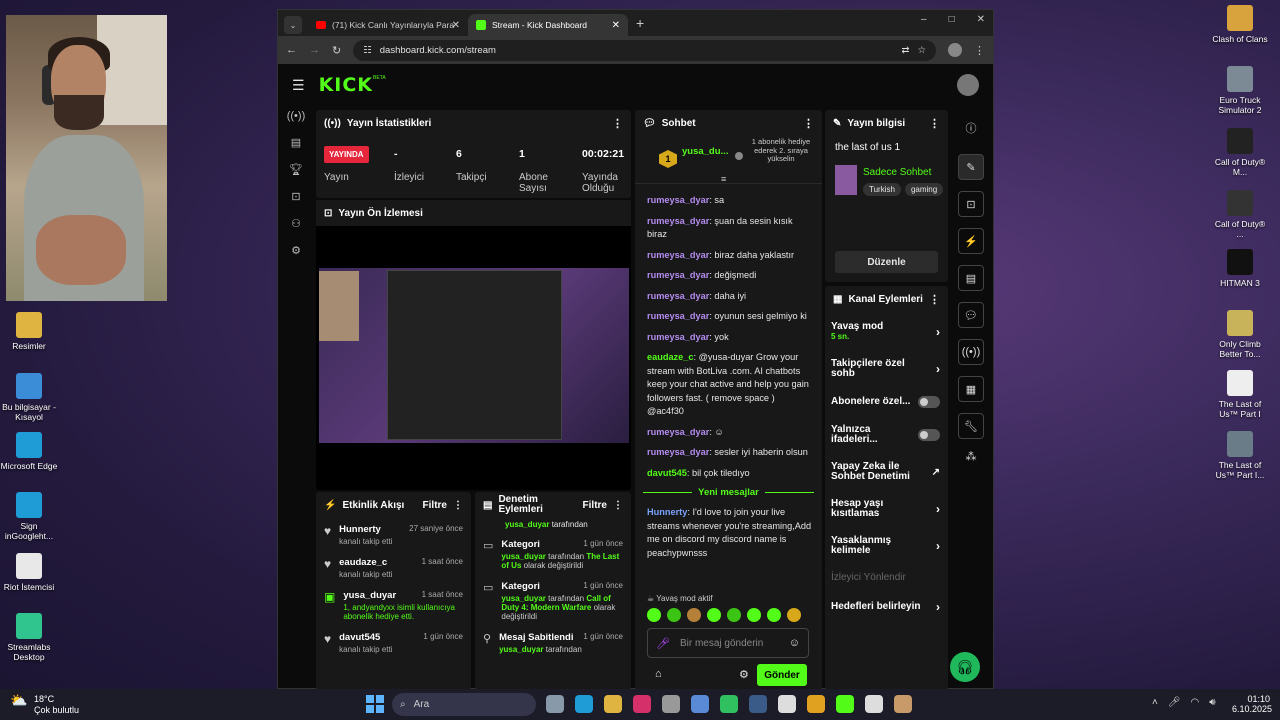  What do you see at coordinates (336, 50) in the screenshot?
I see `reload-icon: ↻` at bounding box center [336, 50].